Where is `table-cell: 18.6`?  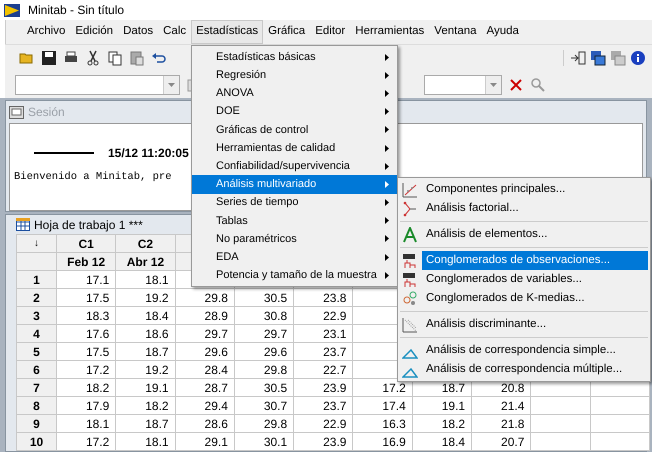 table-cell: 18.6 is located at coordinates (146, 333).